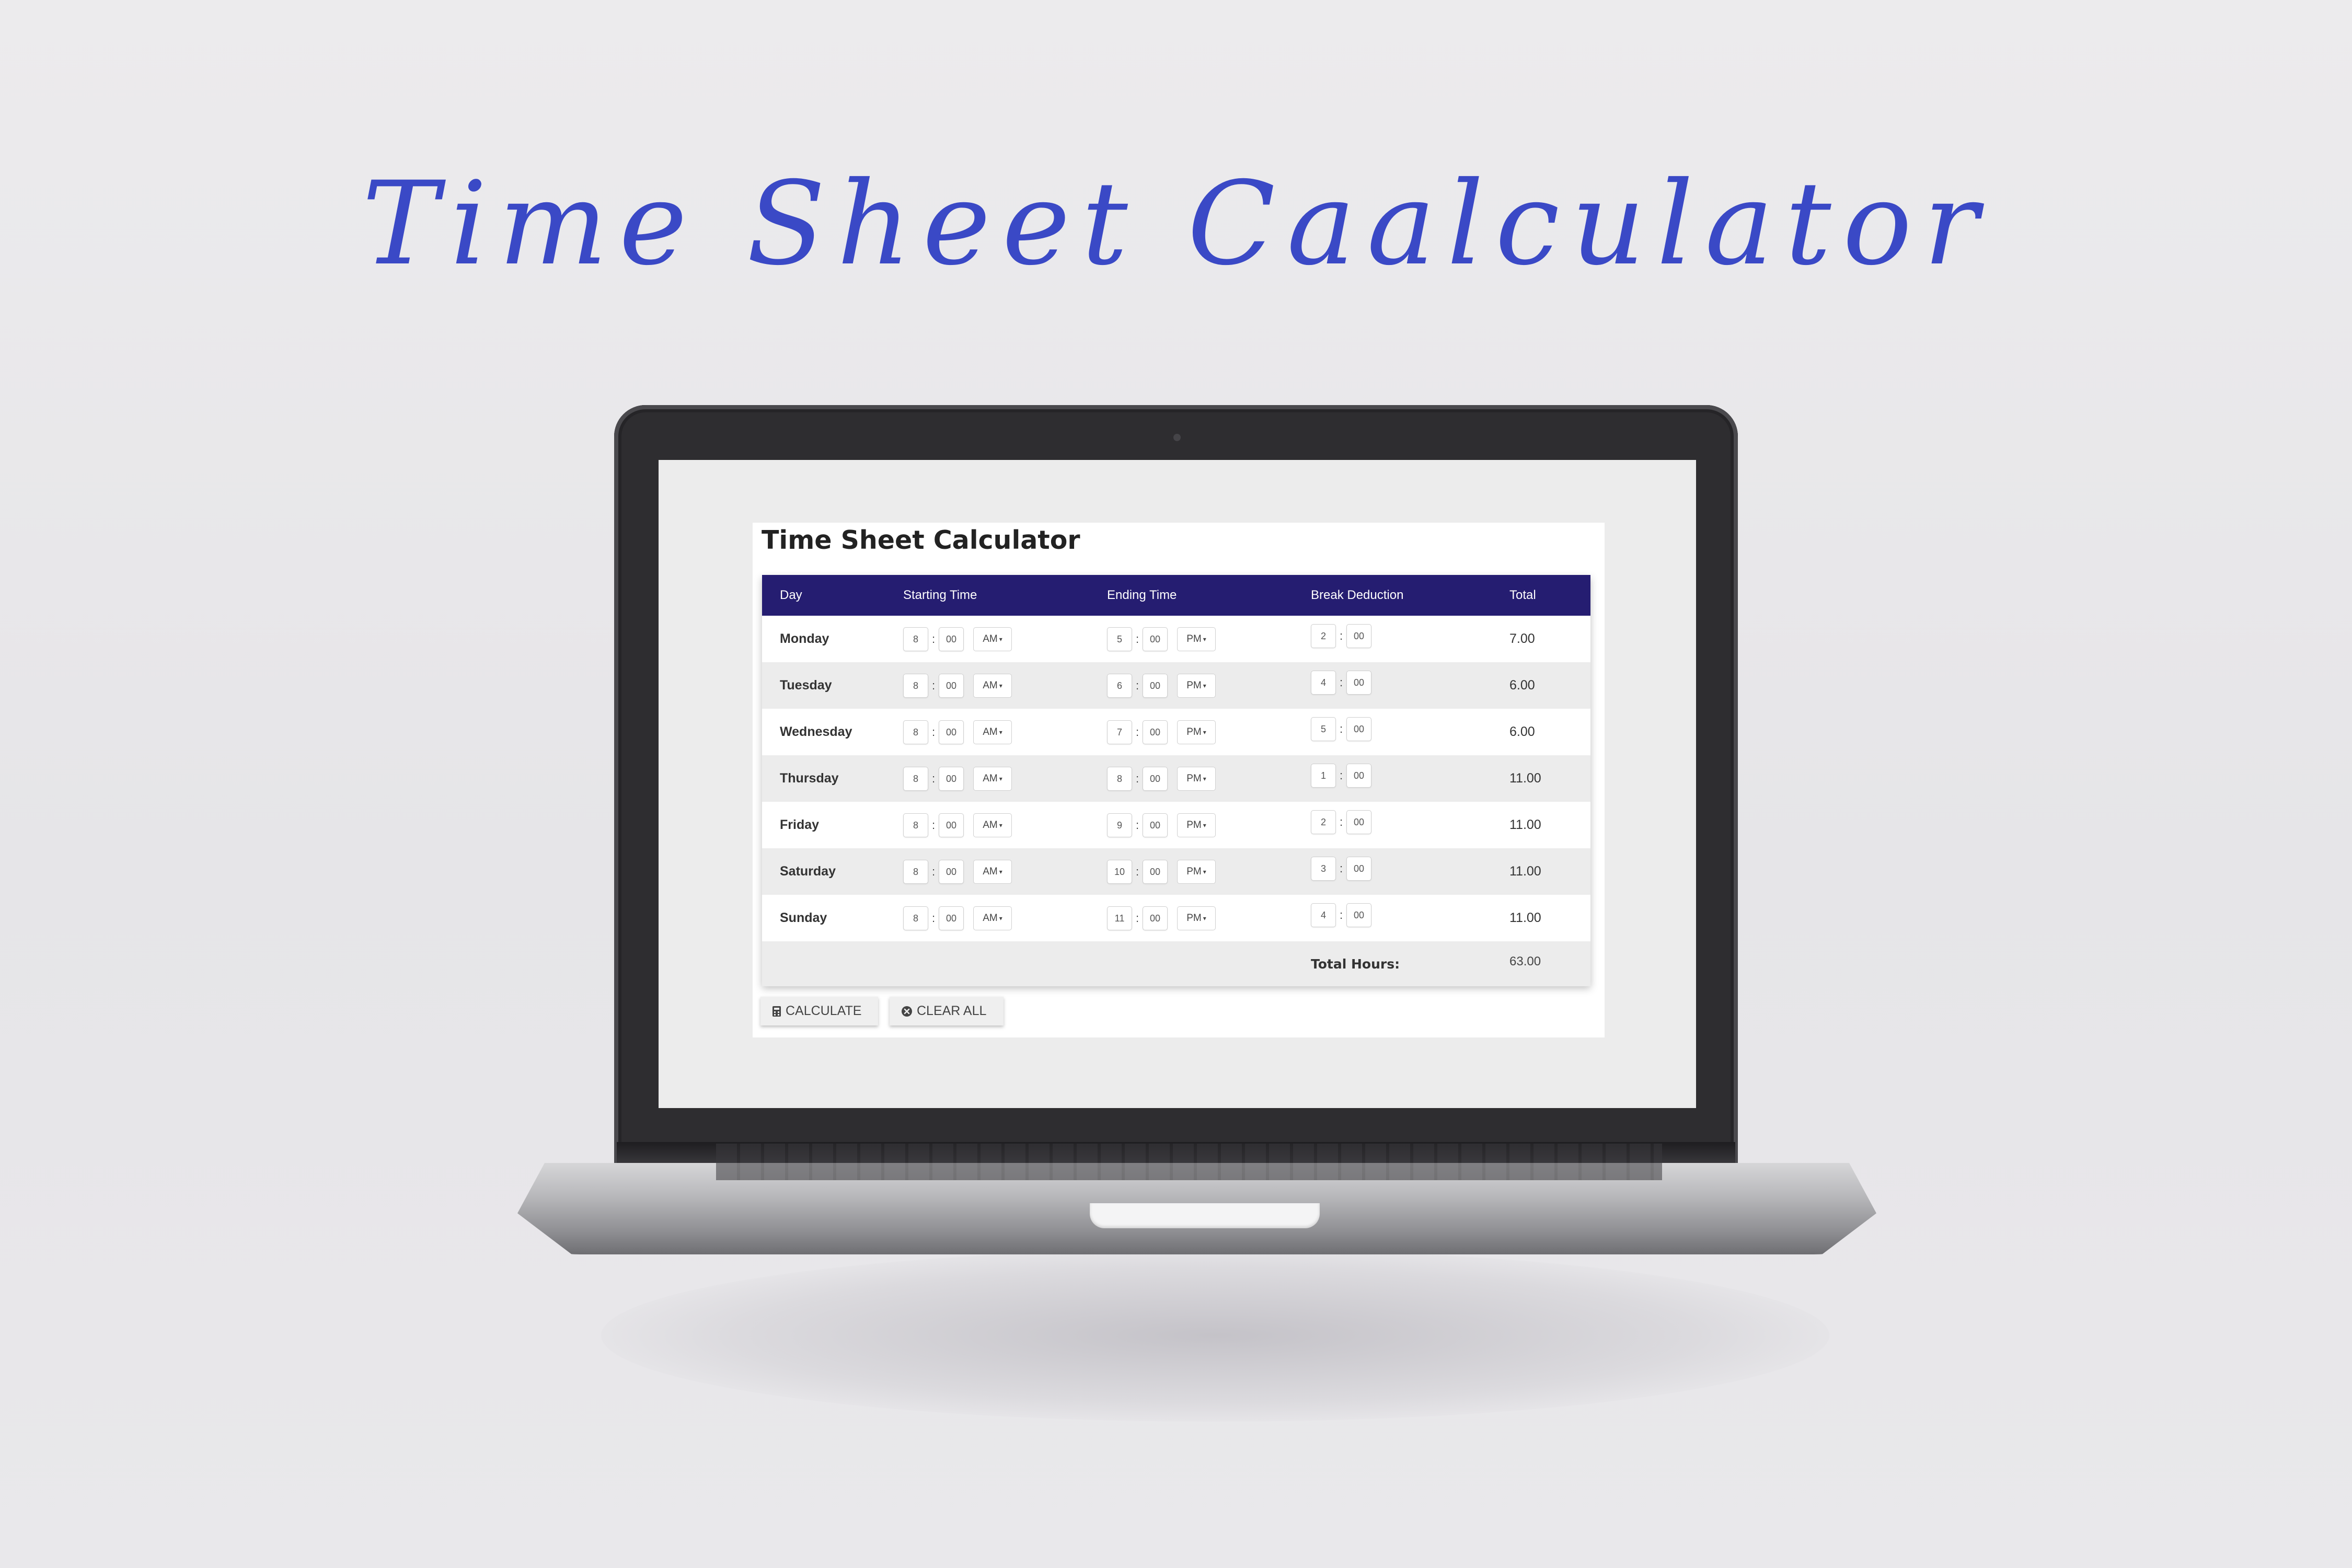 Image resolution: width=2352 pixels, height=1568 pixels. What do you see at coordinates (907, 1011) in the screenshot?
I see `close-circle-icon` at bounding box center [907, 1011].